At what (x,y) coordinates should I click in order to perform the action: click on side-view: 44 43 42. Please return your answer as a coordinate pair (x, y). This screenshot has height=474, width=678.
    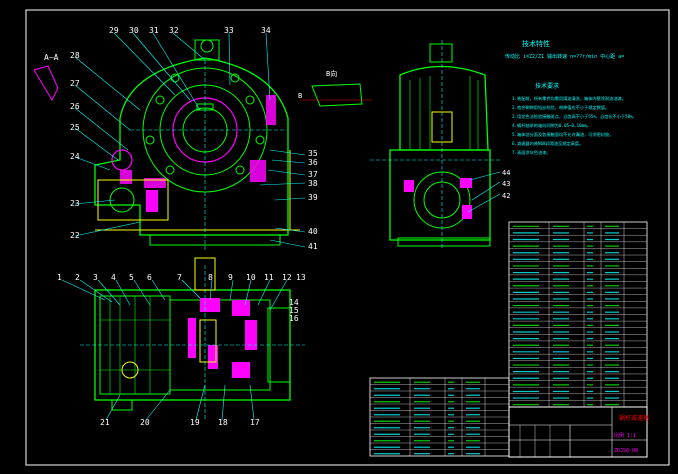
    Looking at the image, I should click on (440, 145).